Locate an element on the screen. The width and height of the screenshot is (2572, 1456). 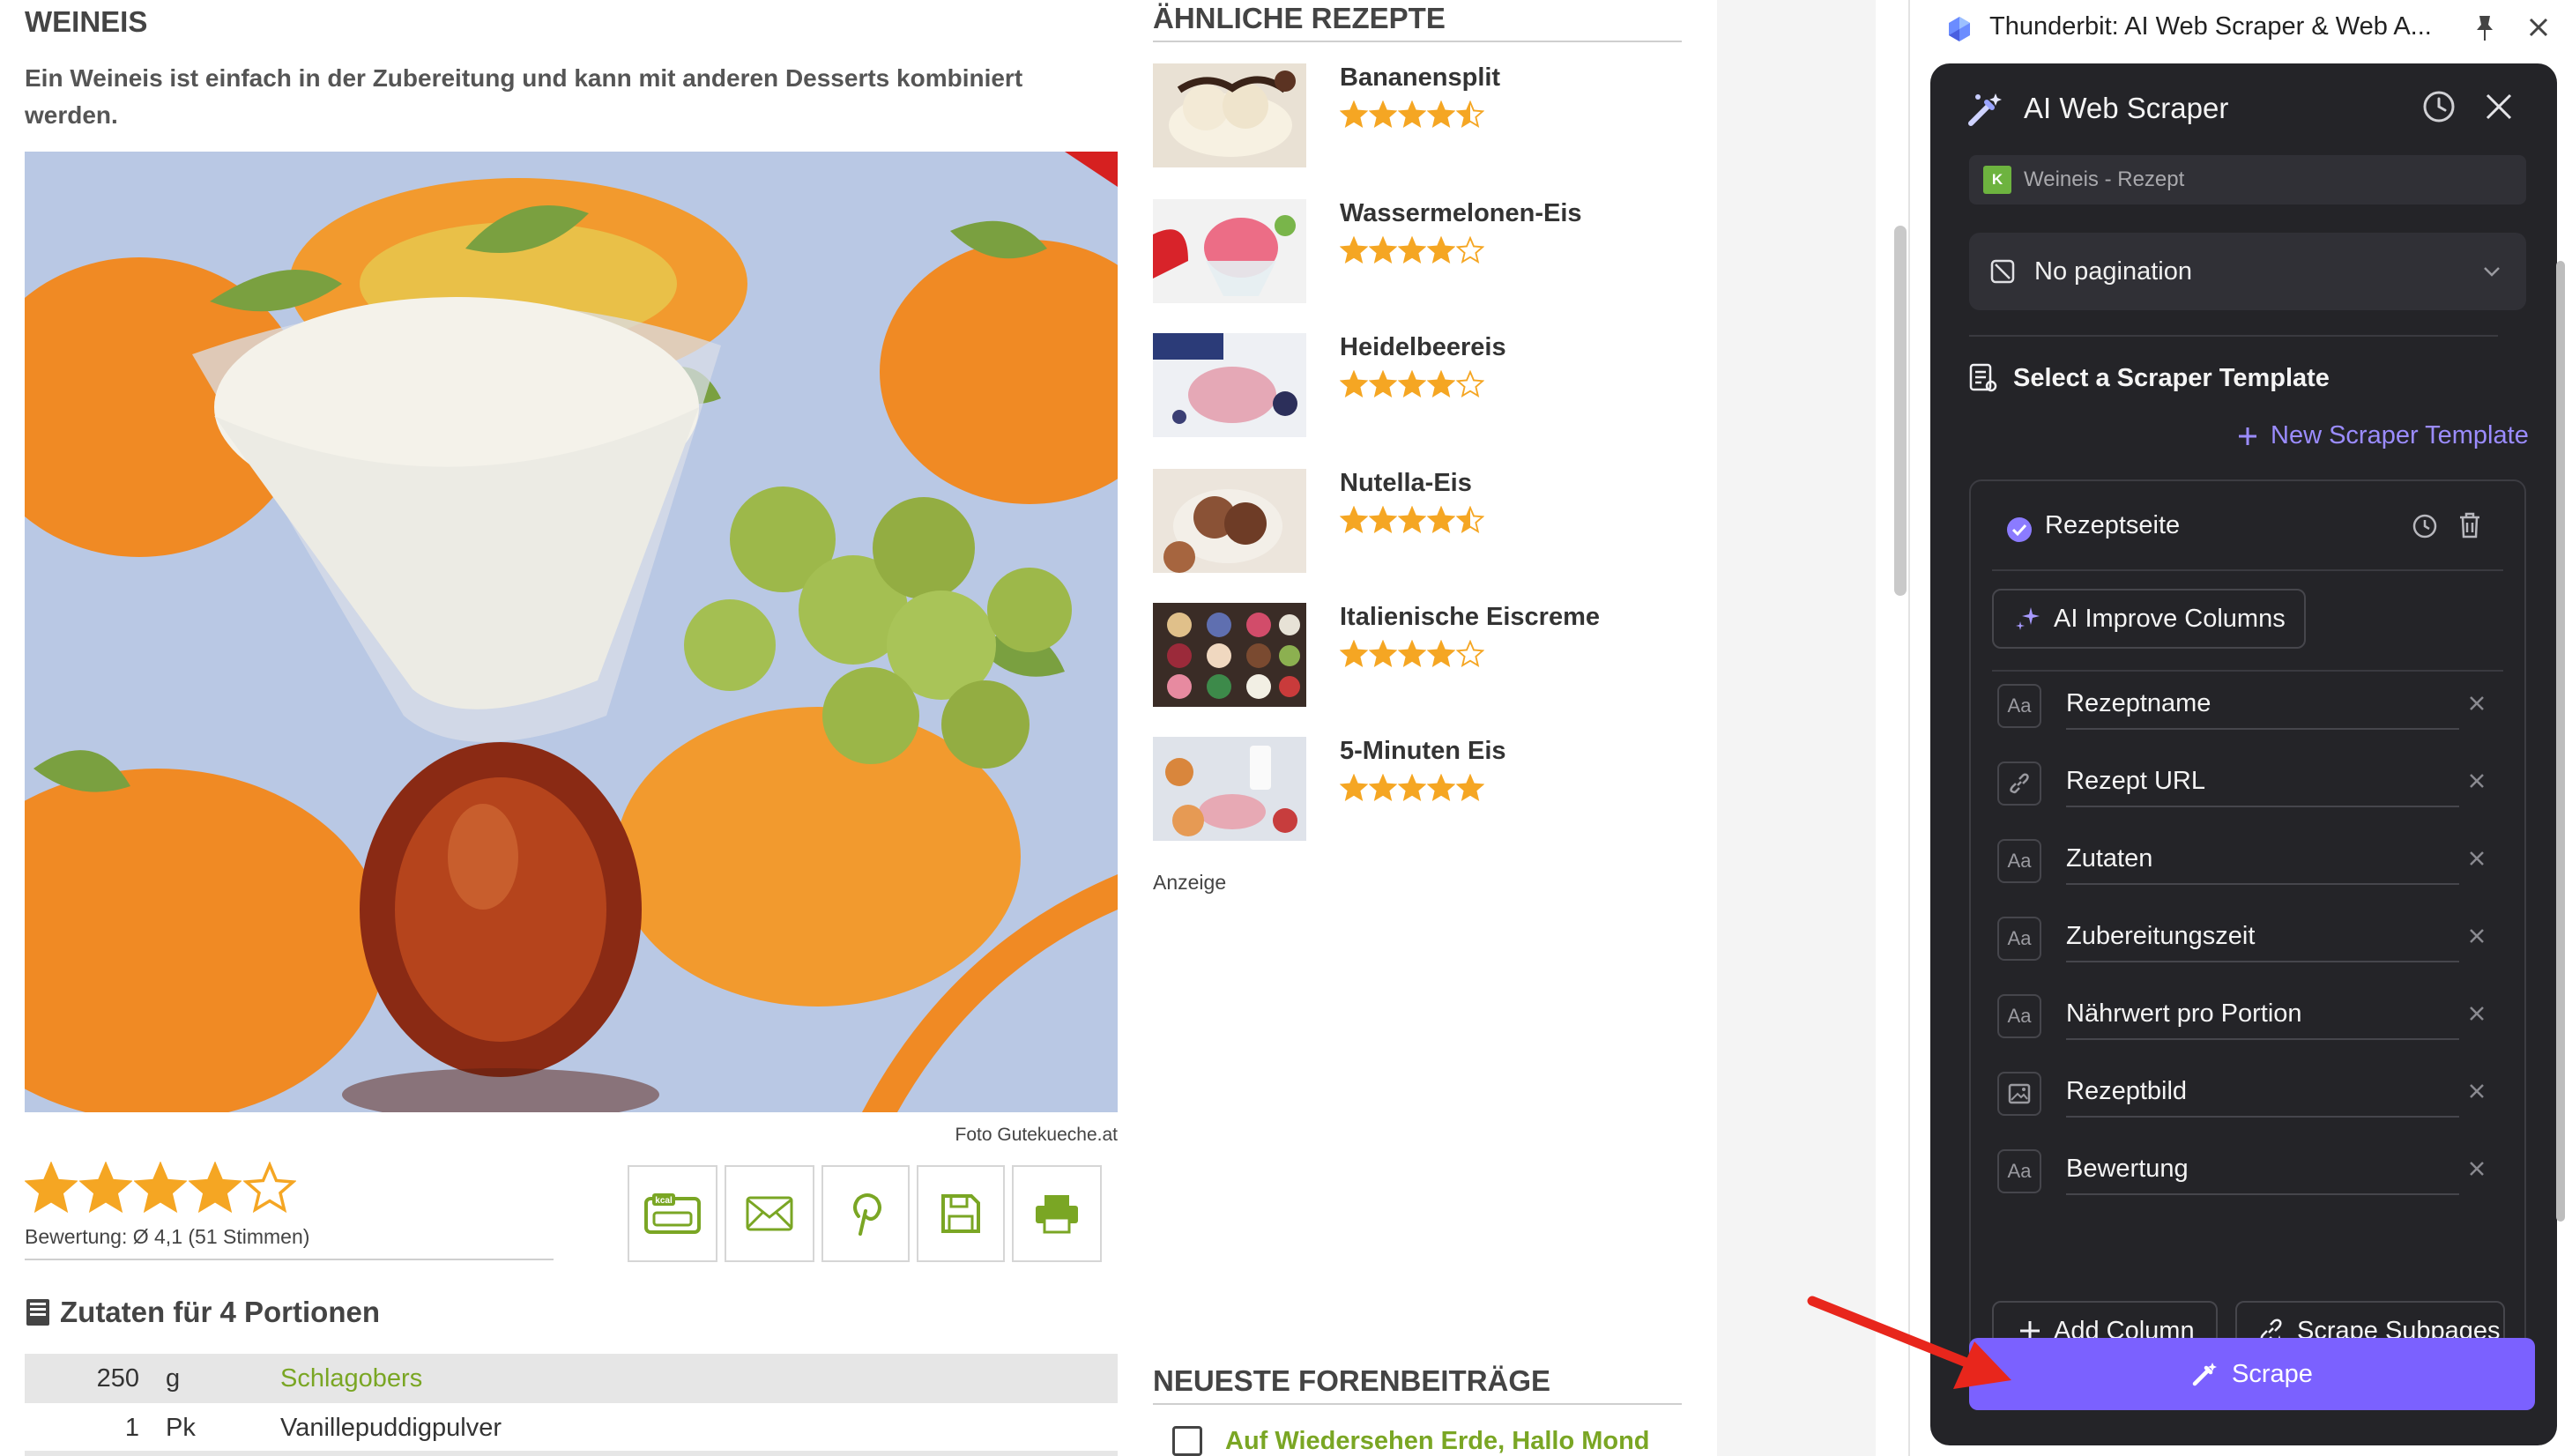
template-list-icon is located at coordinates (1983, 377).